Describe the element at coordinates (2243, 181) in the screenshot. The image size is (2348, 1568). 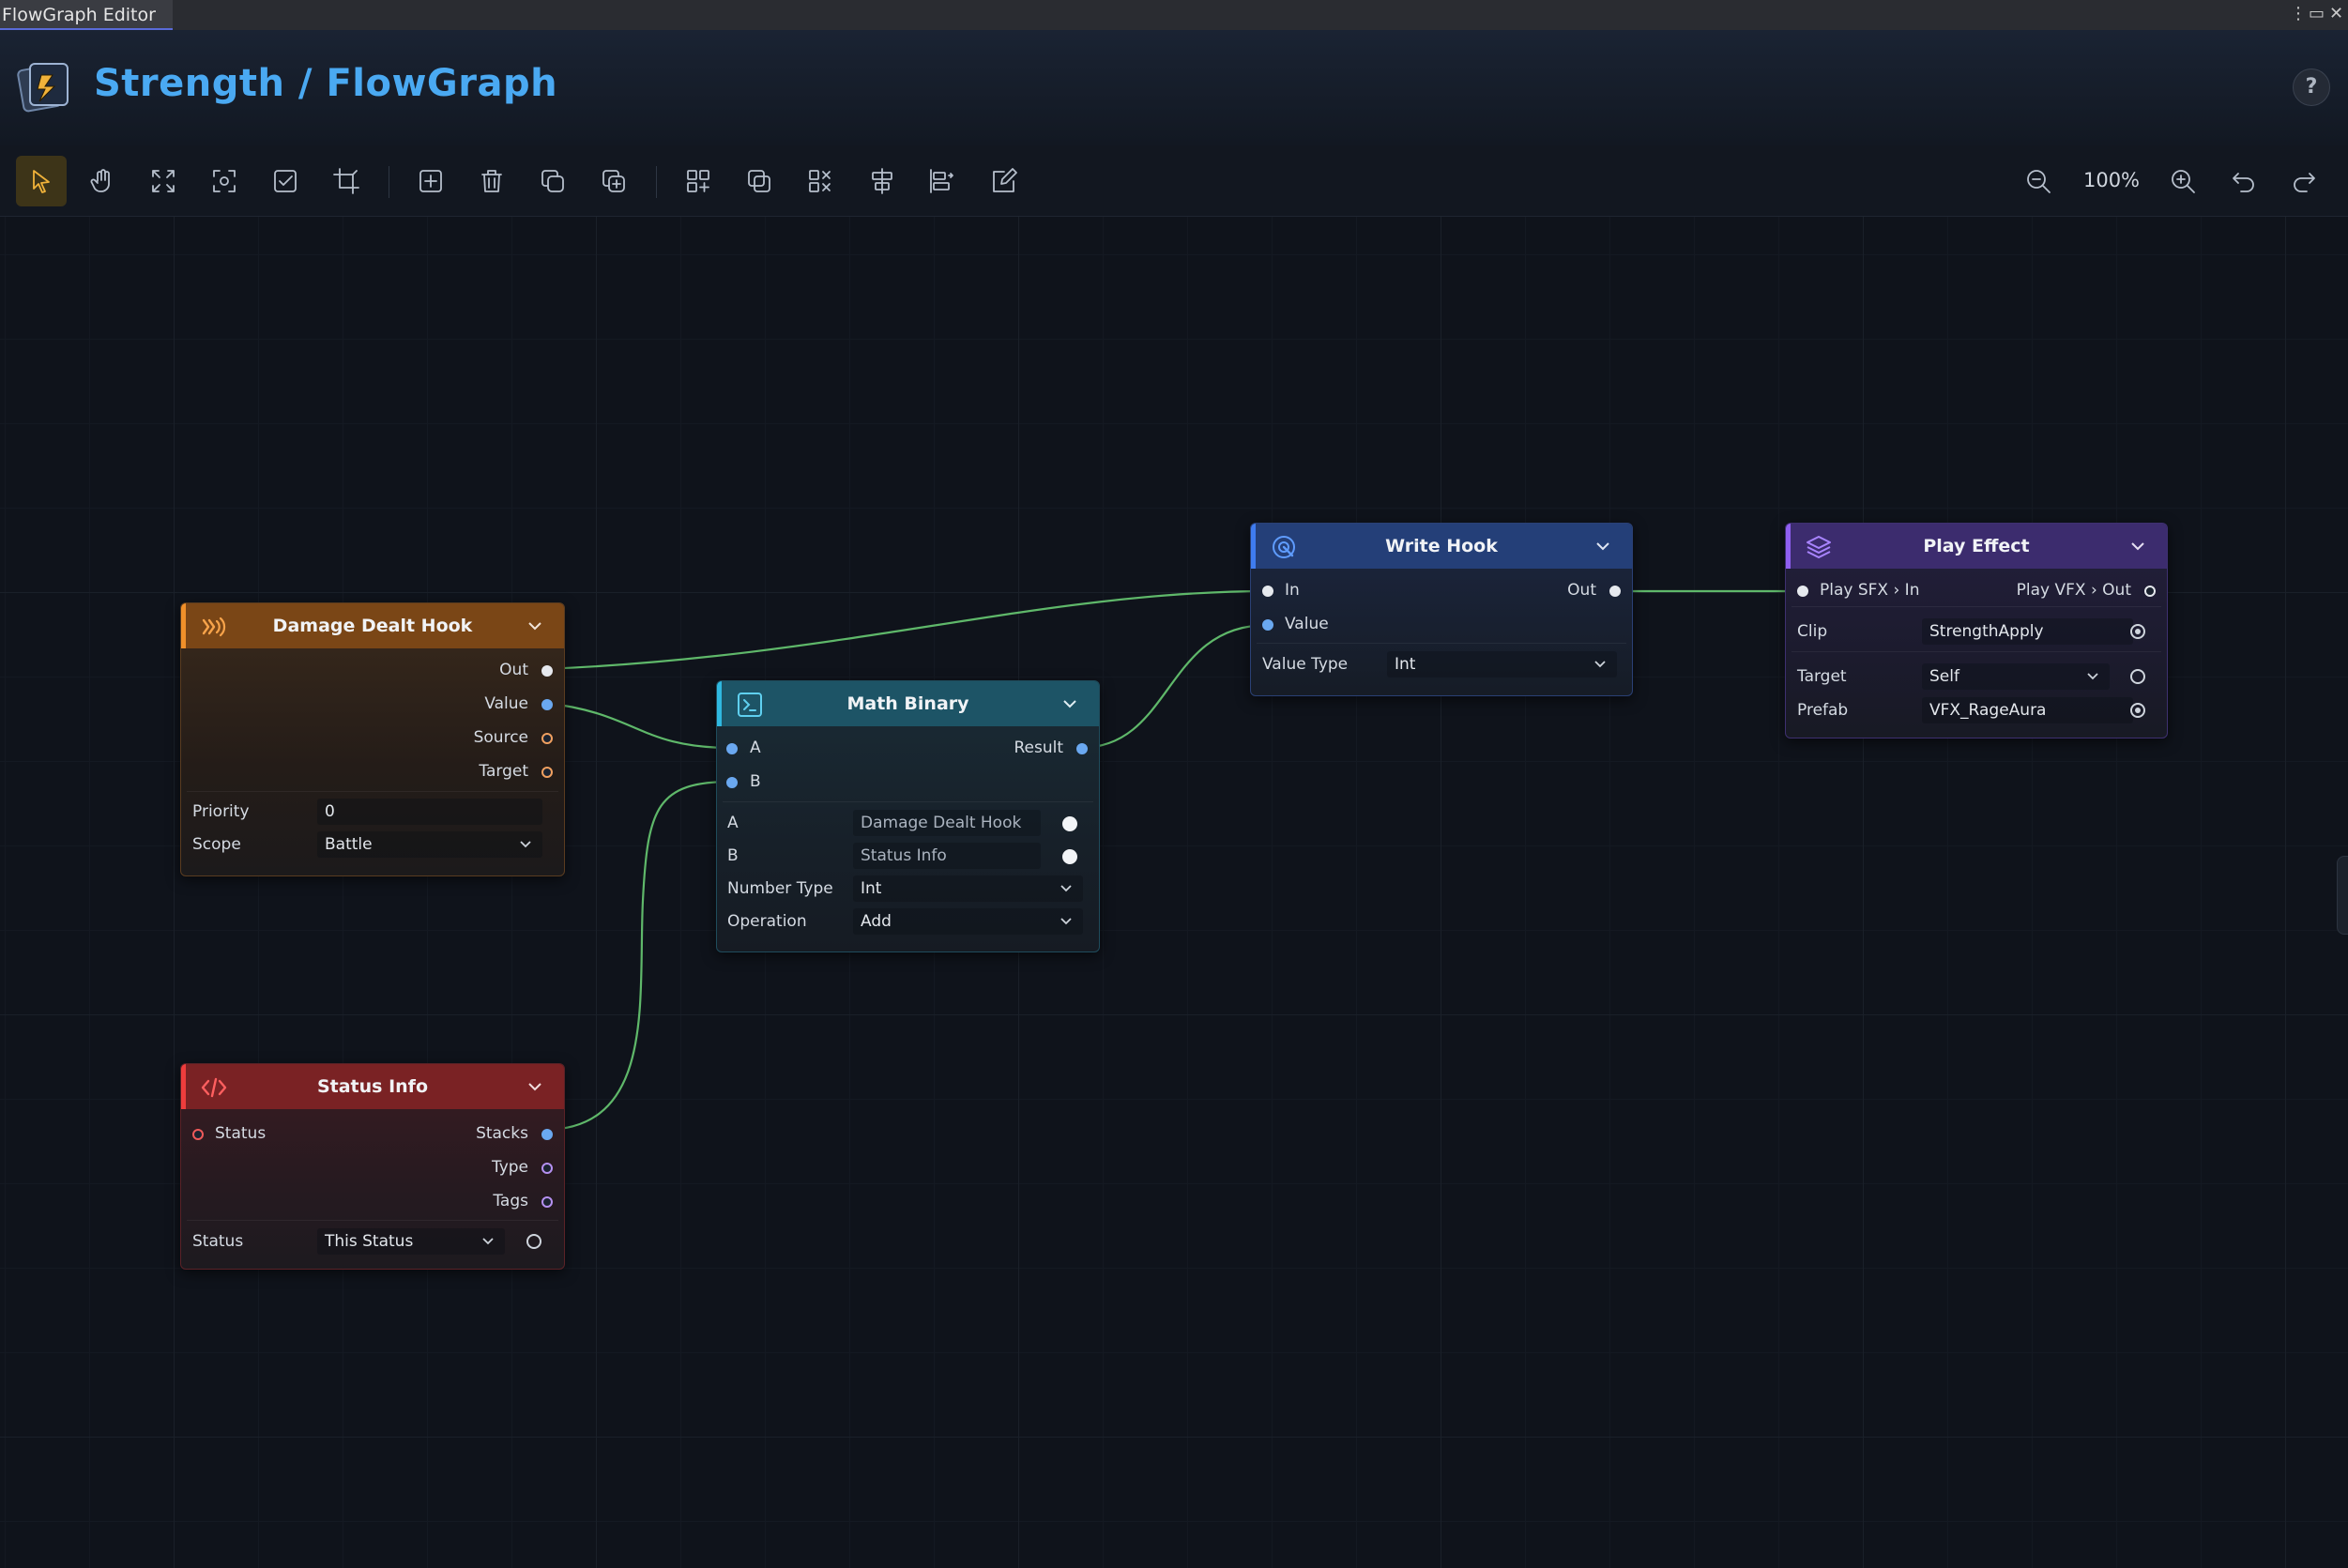
I see `undo-button` at that location.